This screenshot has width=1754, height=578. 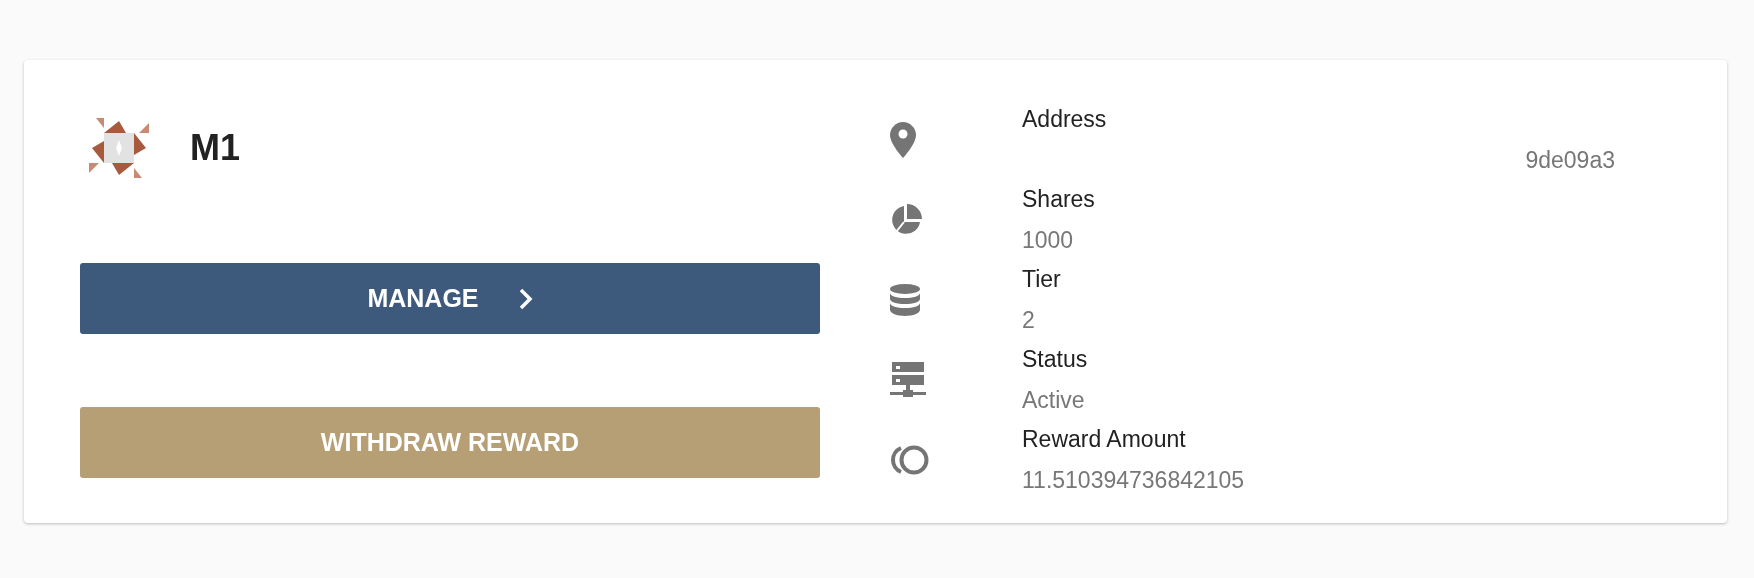 What do you see at coordinates (1042, 279) in the screenshot?
I see `detail-label: Tier` at bounding box center [1042, 279].